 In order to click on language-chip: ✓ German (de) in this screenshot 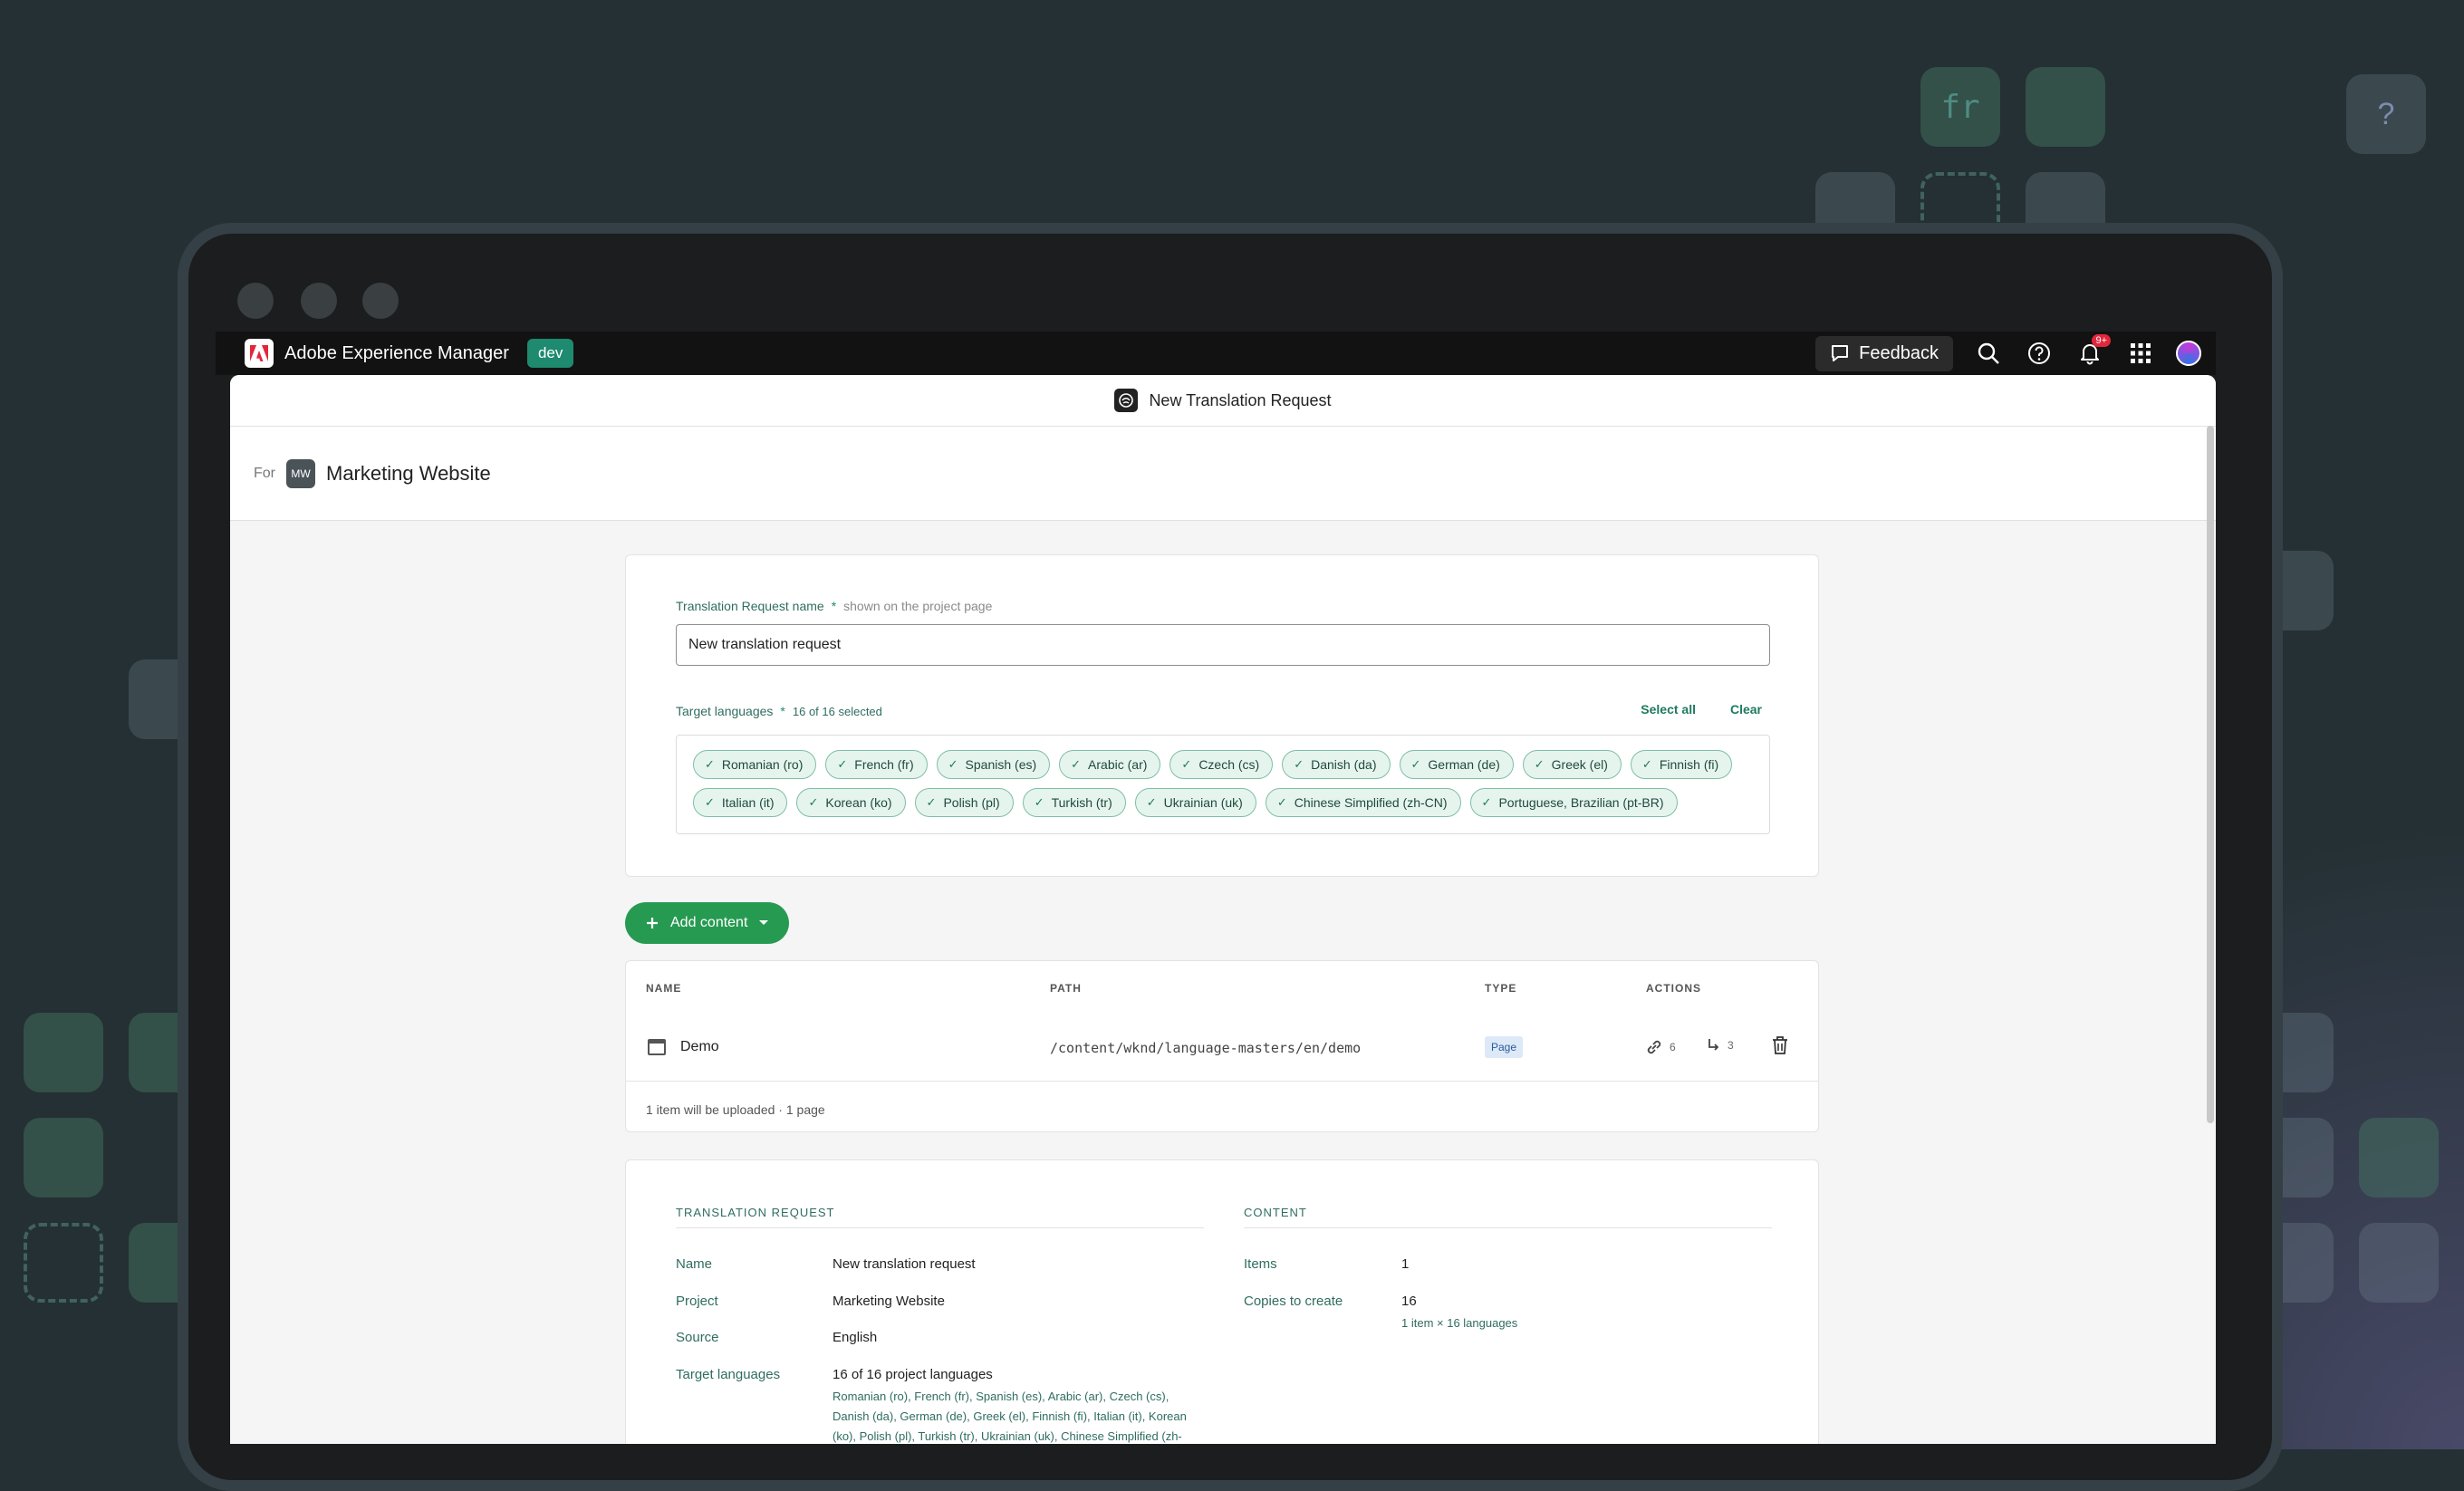, I will do `click(1456, 764)`.